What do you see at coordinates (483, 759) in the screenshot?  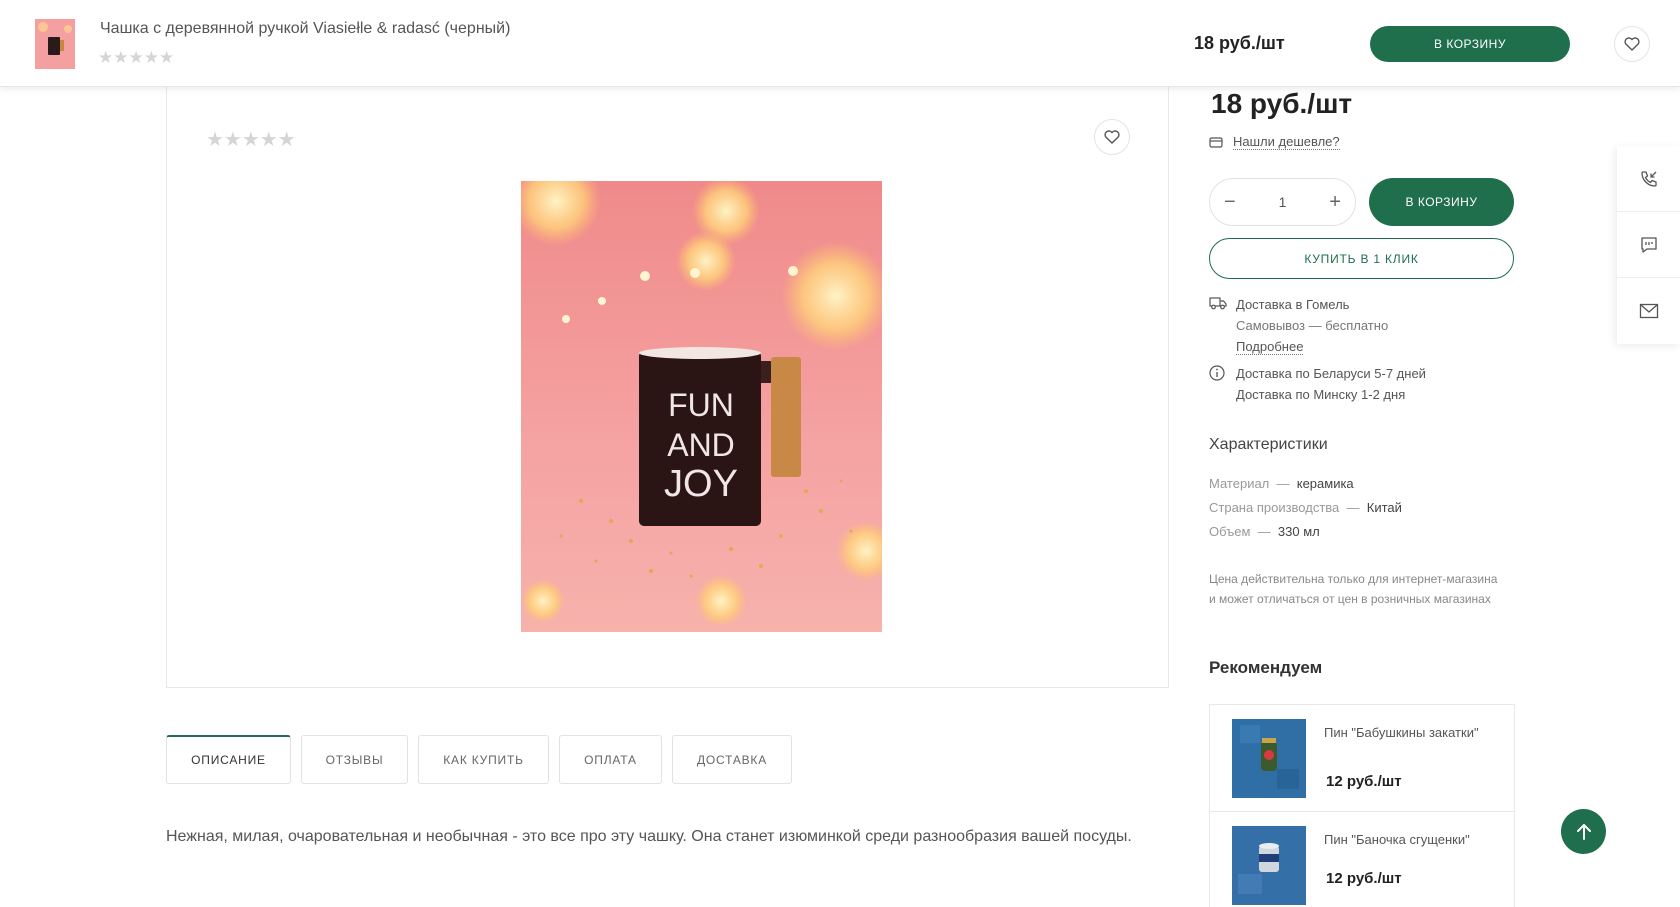 I see `tab-how-to-buy: КАК КУПИТЬ` at bounding box center [483, 759].